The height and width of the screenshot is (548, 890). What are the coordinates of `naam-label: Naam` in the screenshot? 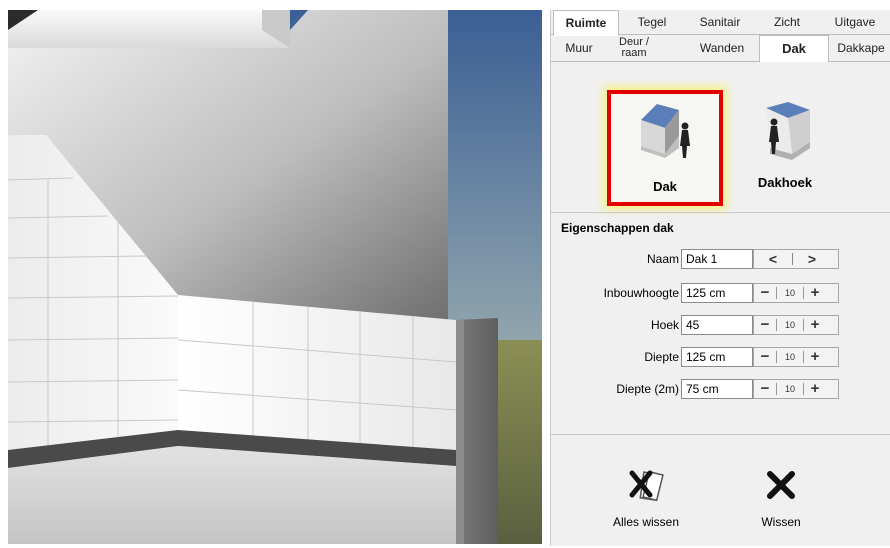 It's located at (662, 259).